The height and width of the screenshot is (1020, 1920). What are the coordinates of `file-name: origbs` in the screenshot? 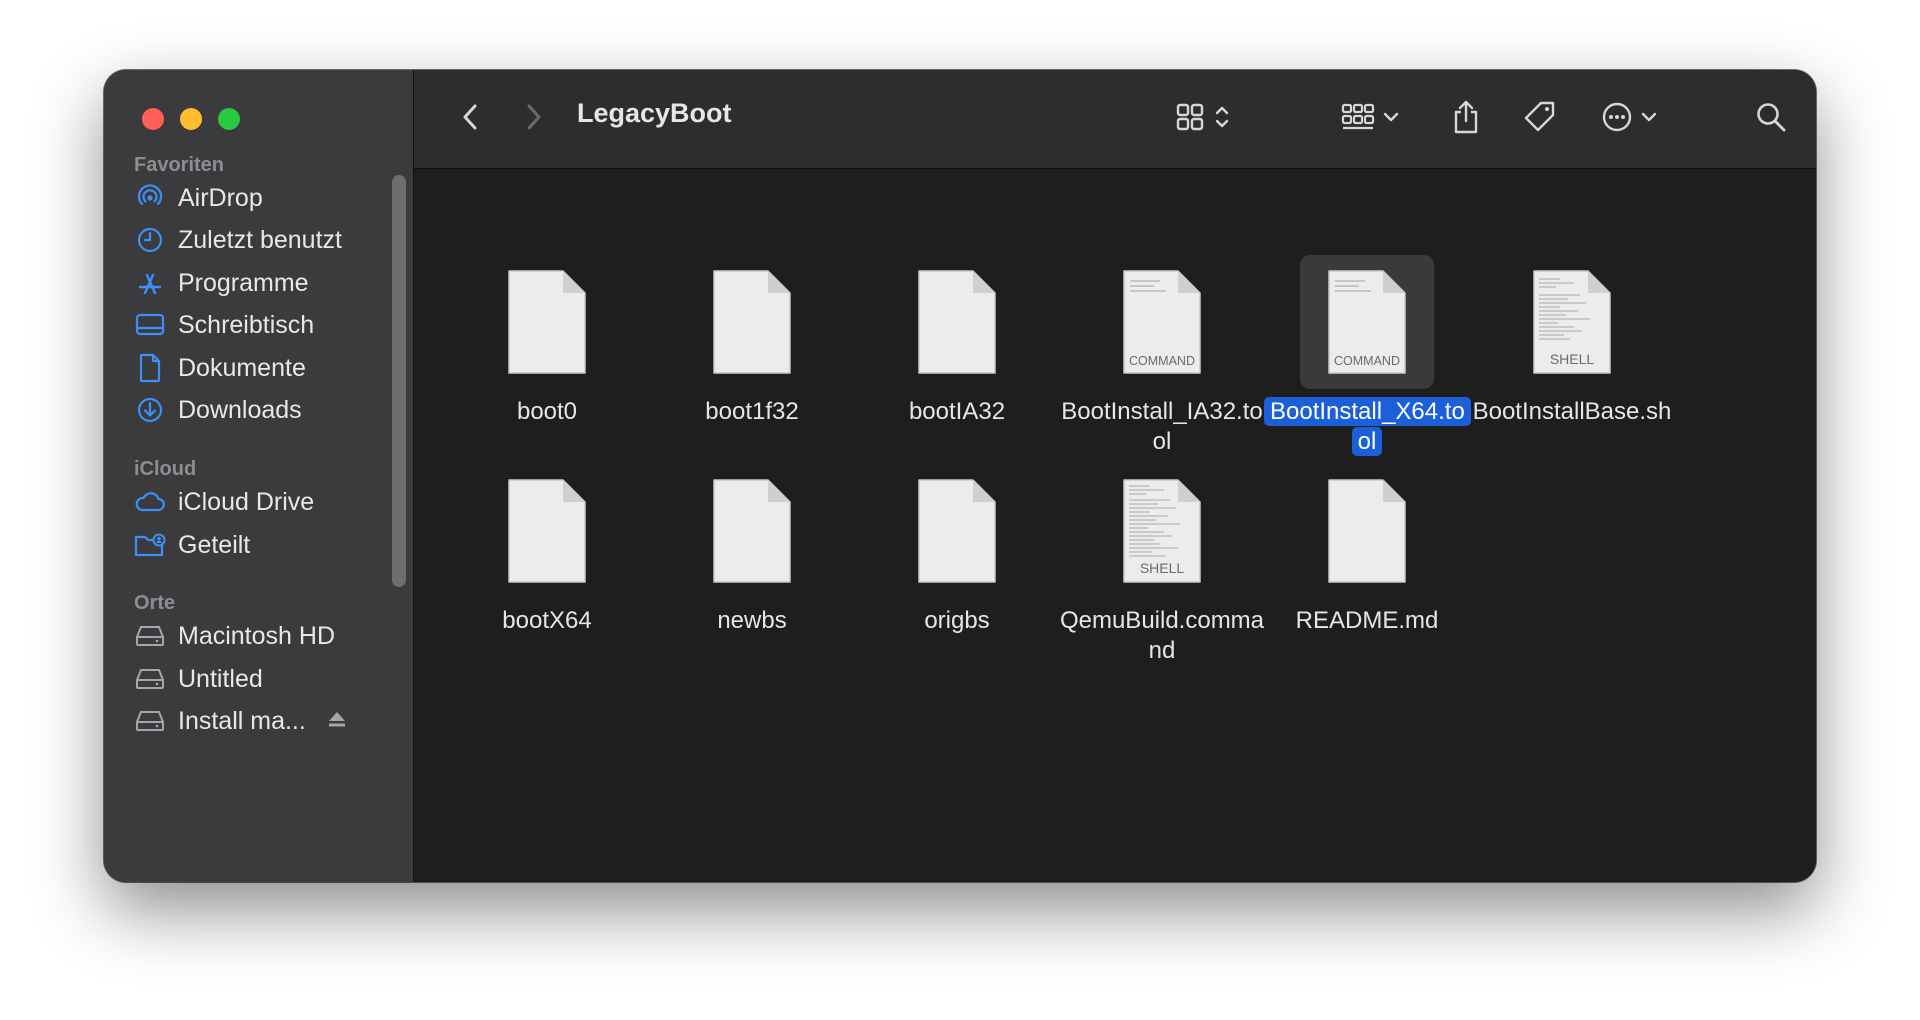 It's located at (957, 620).